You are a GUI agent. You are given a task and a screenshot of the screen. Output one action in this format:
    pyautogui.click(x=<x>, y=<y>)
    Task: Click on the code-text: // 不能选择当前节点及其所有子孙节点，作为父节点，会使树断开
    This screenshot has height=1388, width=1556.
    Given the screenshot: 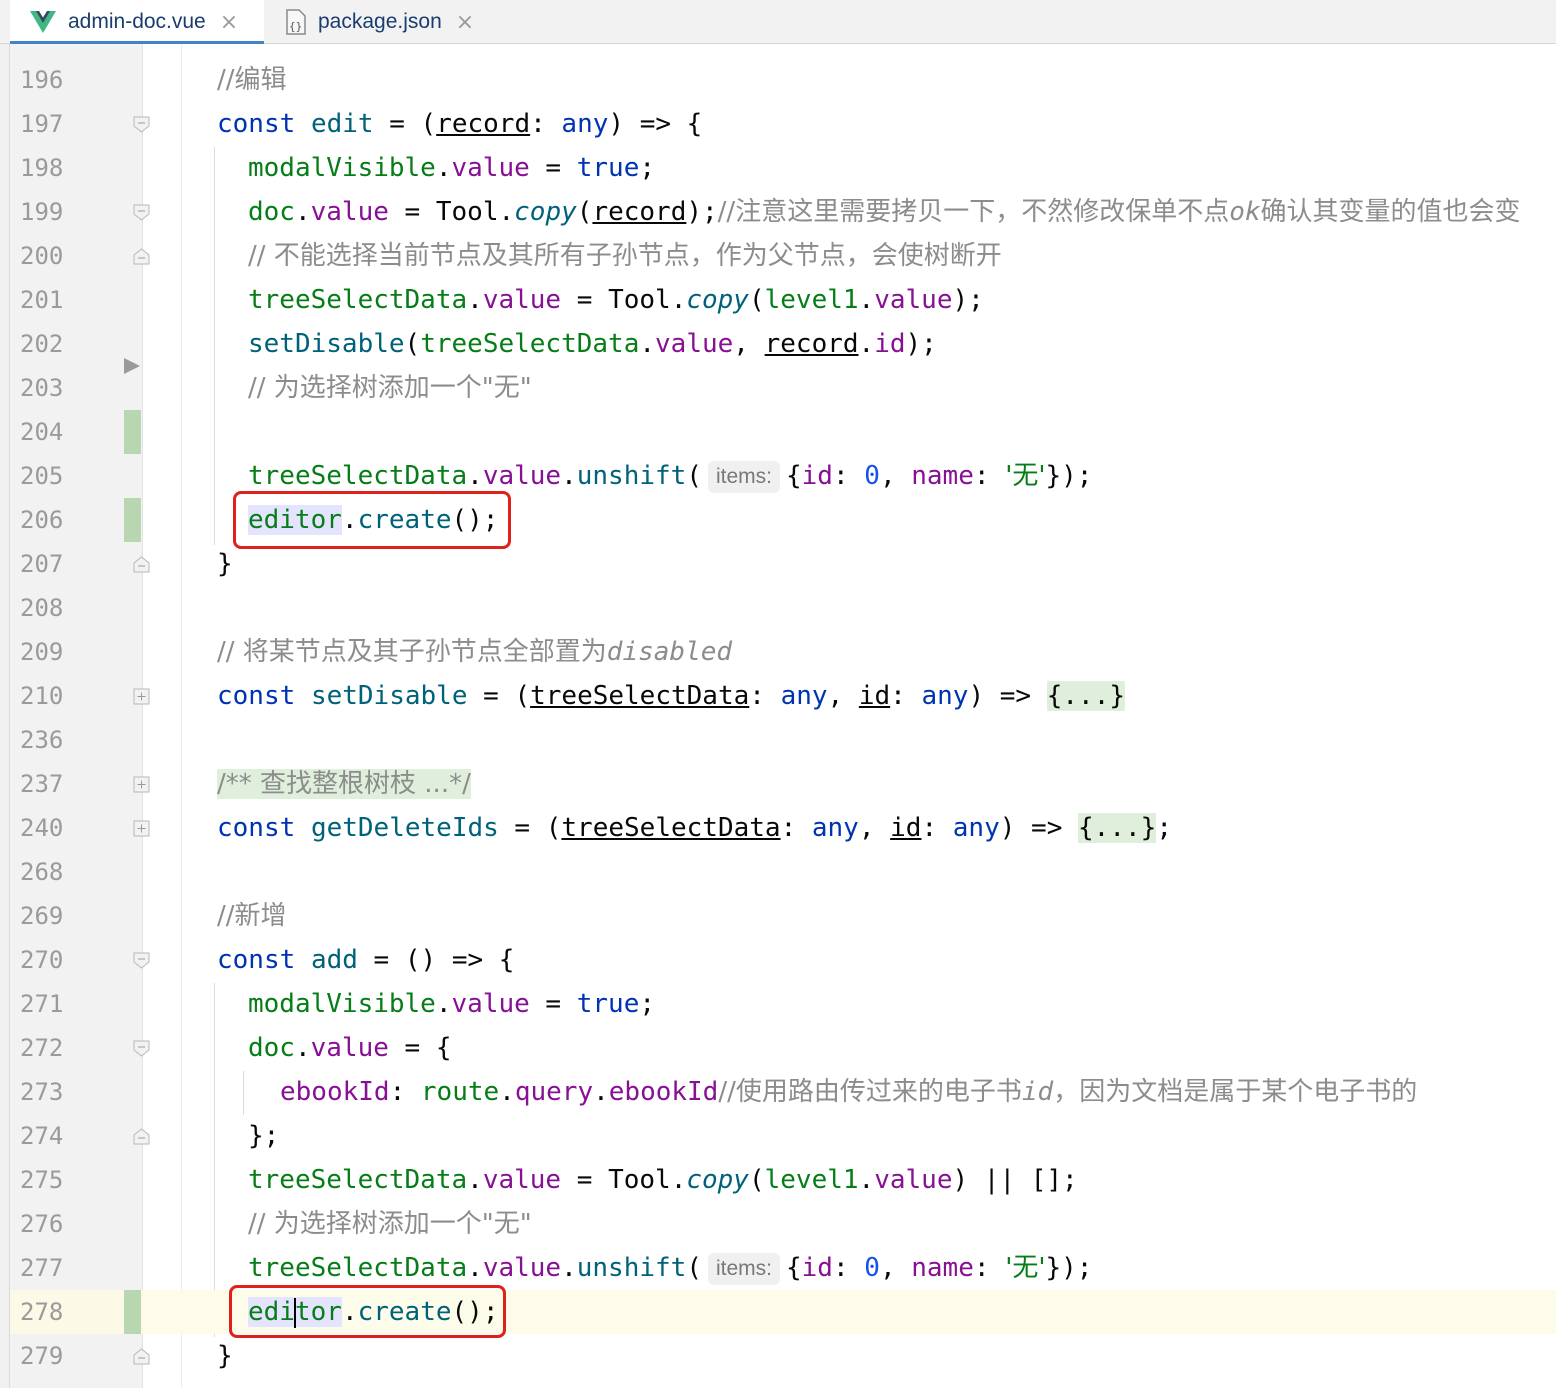 What is the action you would take?
    pyautogui.click(x=625, y=256)
    